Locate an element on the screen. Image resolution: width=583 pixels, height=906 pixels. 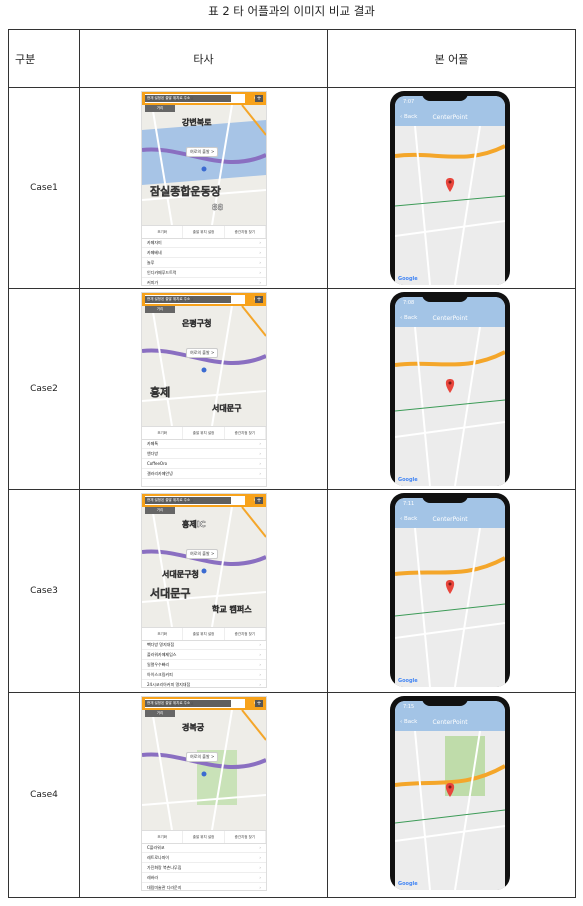
list-item: 아이스크림커피 is located at coordinates (204, 675).